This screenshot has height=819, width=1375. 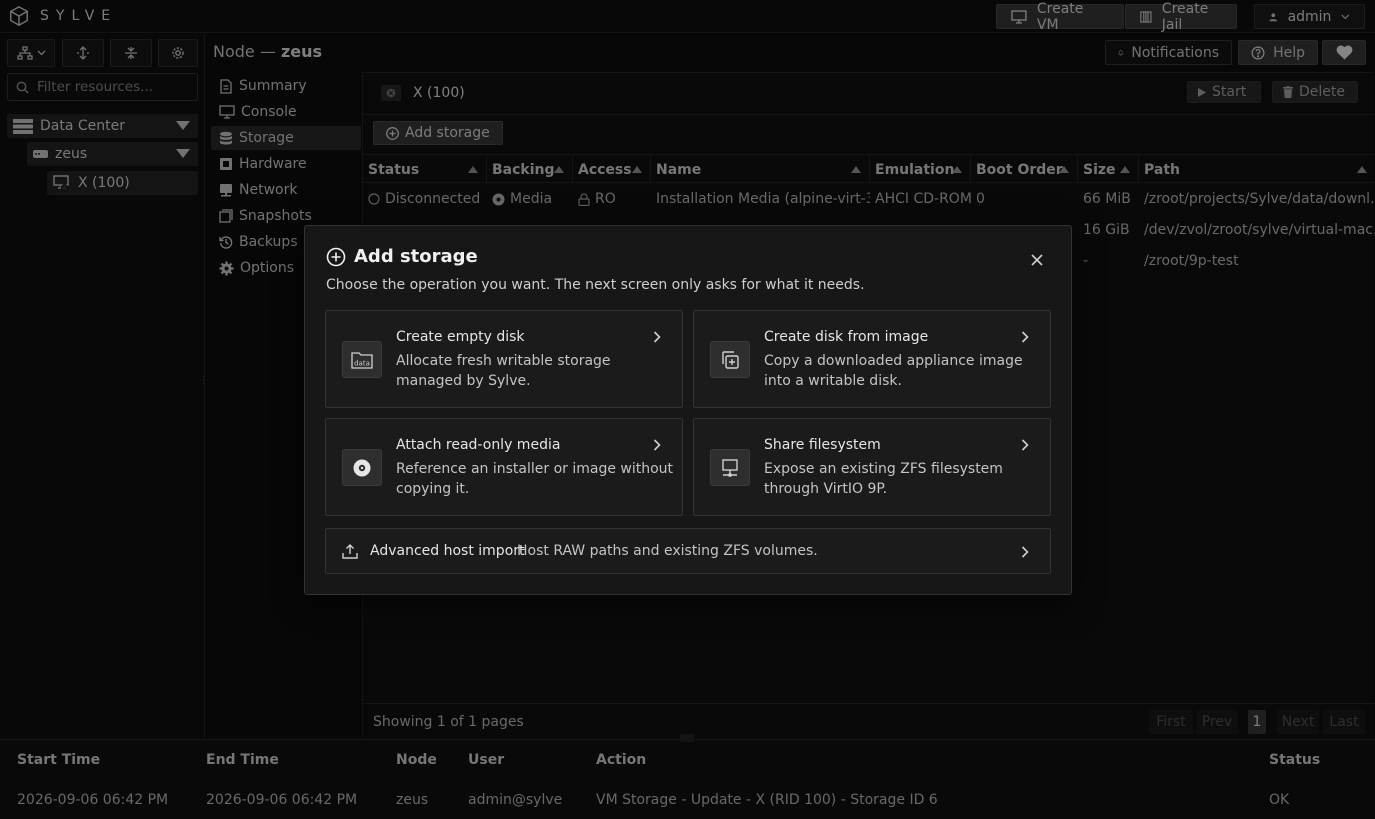 What do you see at coordinates (822, 445) in the screenshot?
I see `card-title: Share filesystem` at bounding box center [822, 445].